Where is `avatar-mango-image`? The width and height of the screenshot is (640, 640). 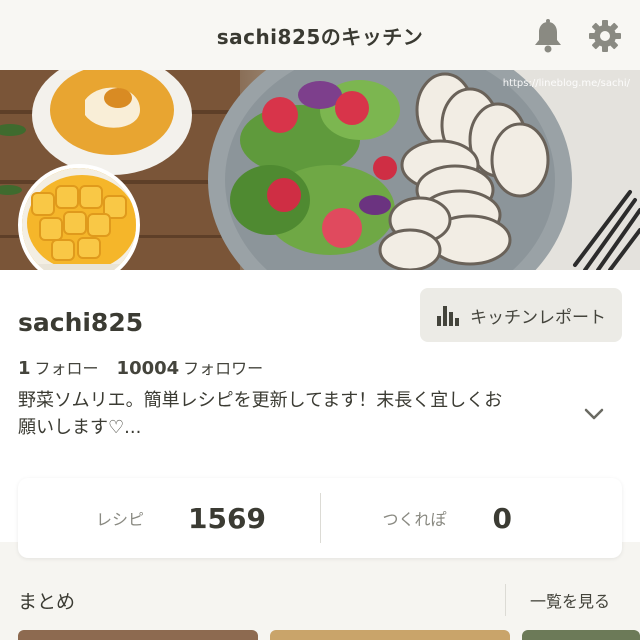
avatar-mango-image is located at coordinates (79, 225).